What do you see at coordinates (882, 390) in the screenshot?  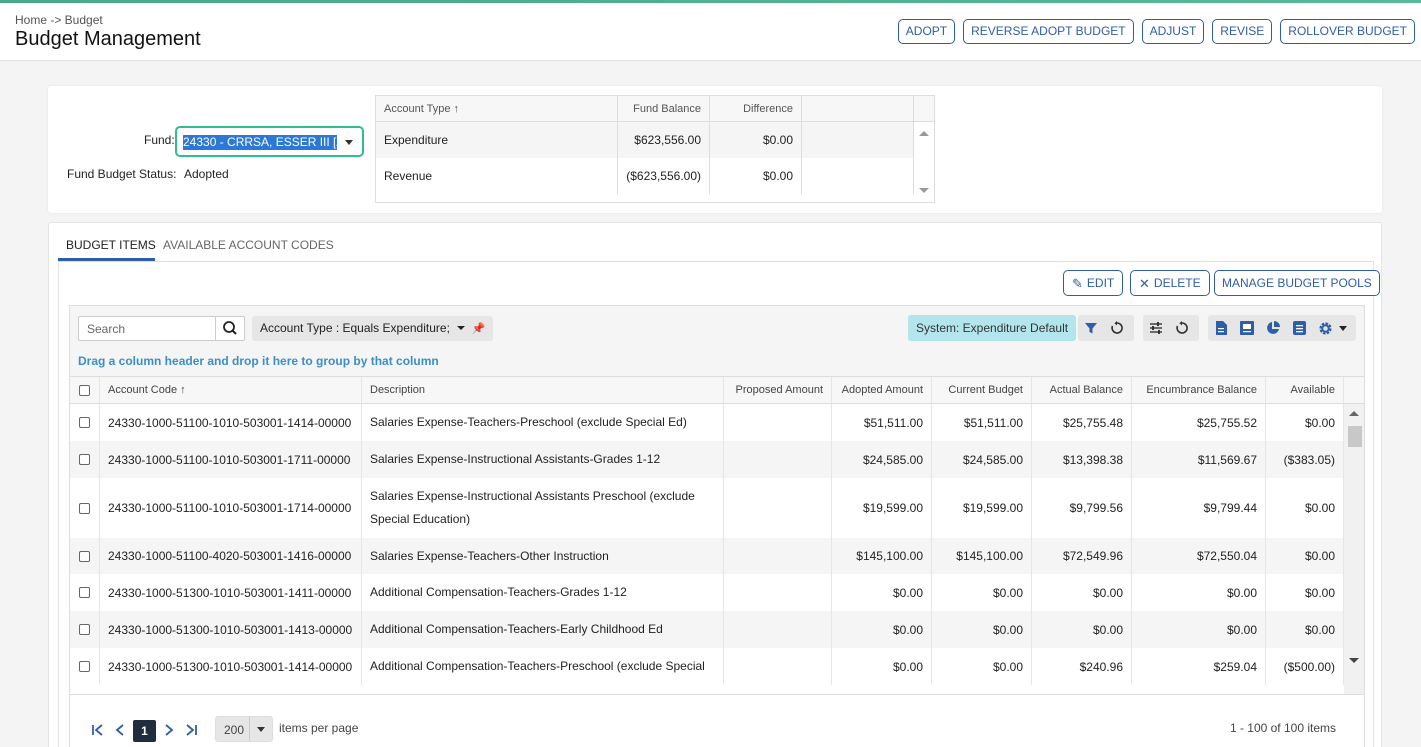 I see `column-header-adopted-amount: Adopted Amount` at bounding box center [882, 390].